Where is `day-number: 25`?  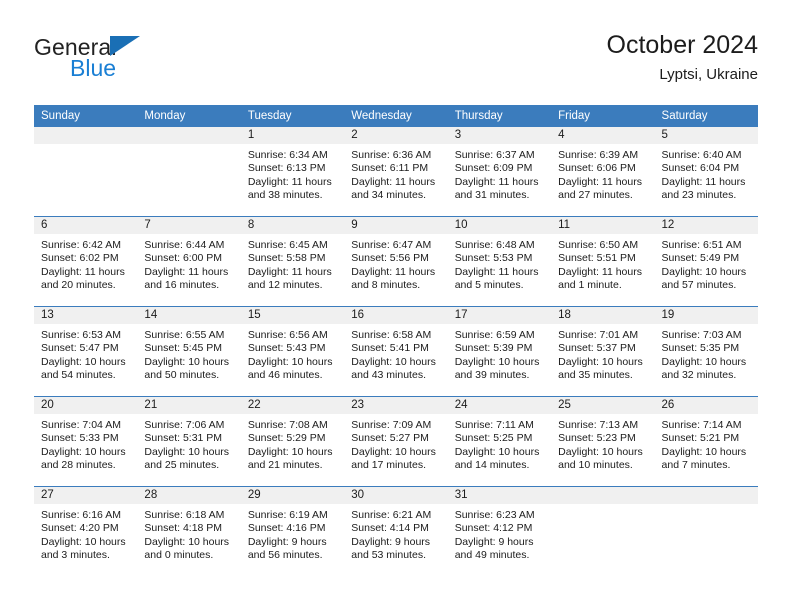
day-number: 25 is located at coordinates (603, 405).